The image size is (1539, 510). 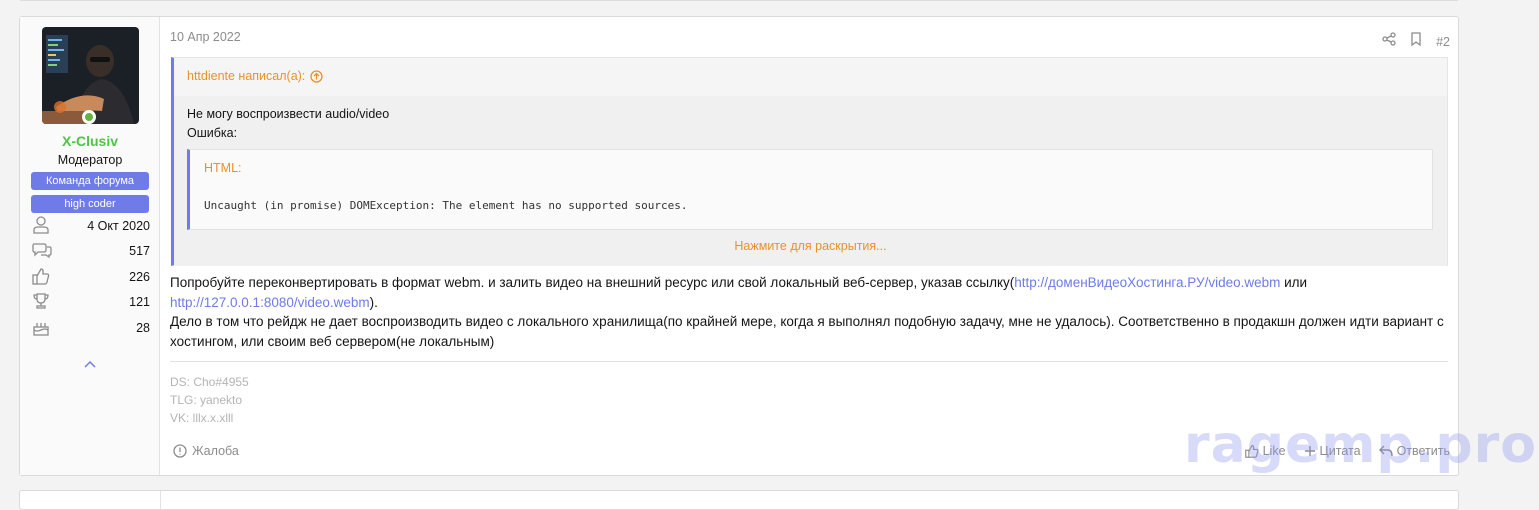 What do you see at coordinates (215, 451) in the screenshot?
I see `report-label: Жалоба` at bounding box center [215, 451].